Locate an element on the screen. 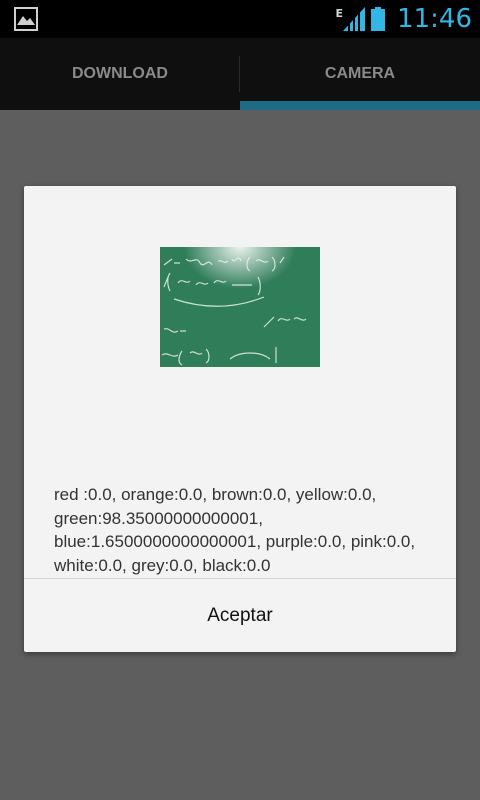 The height and width of the screenshot is (800, 480). tab-download: DOWNLOAD is located at coordinates (120, 74).